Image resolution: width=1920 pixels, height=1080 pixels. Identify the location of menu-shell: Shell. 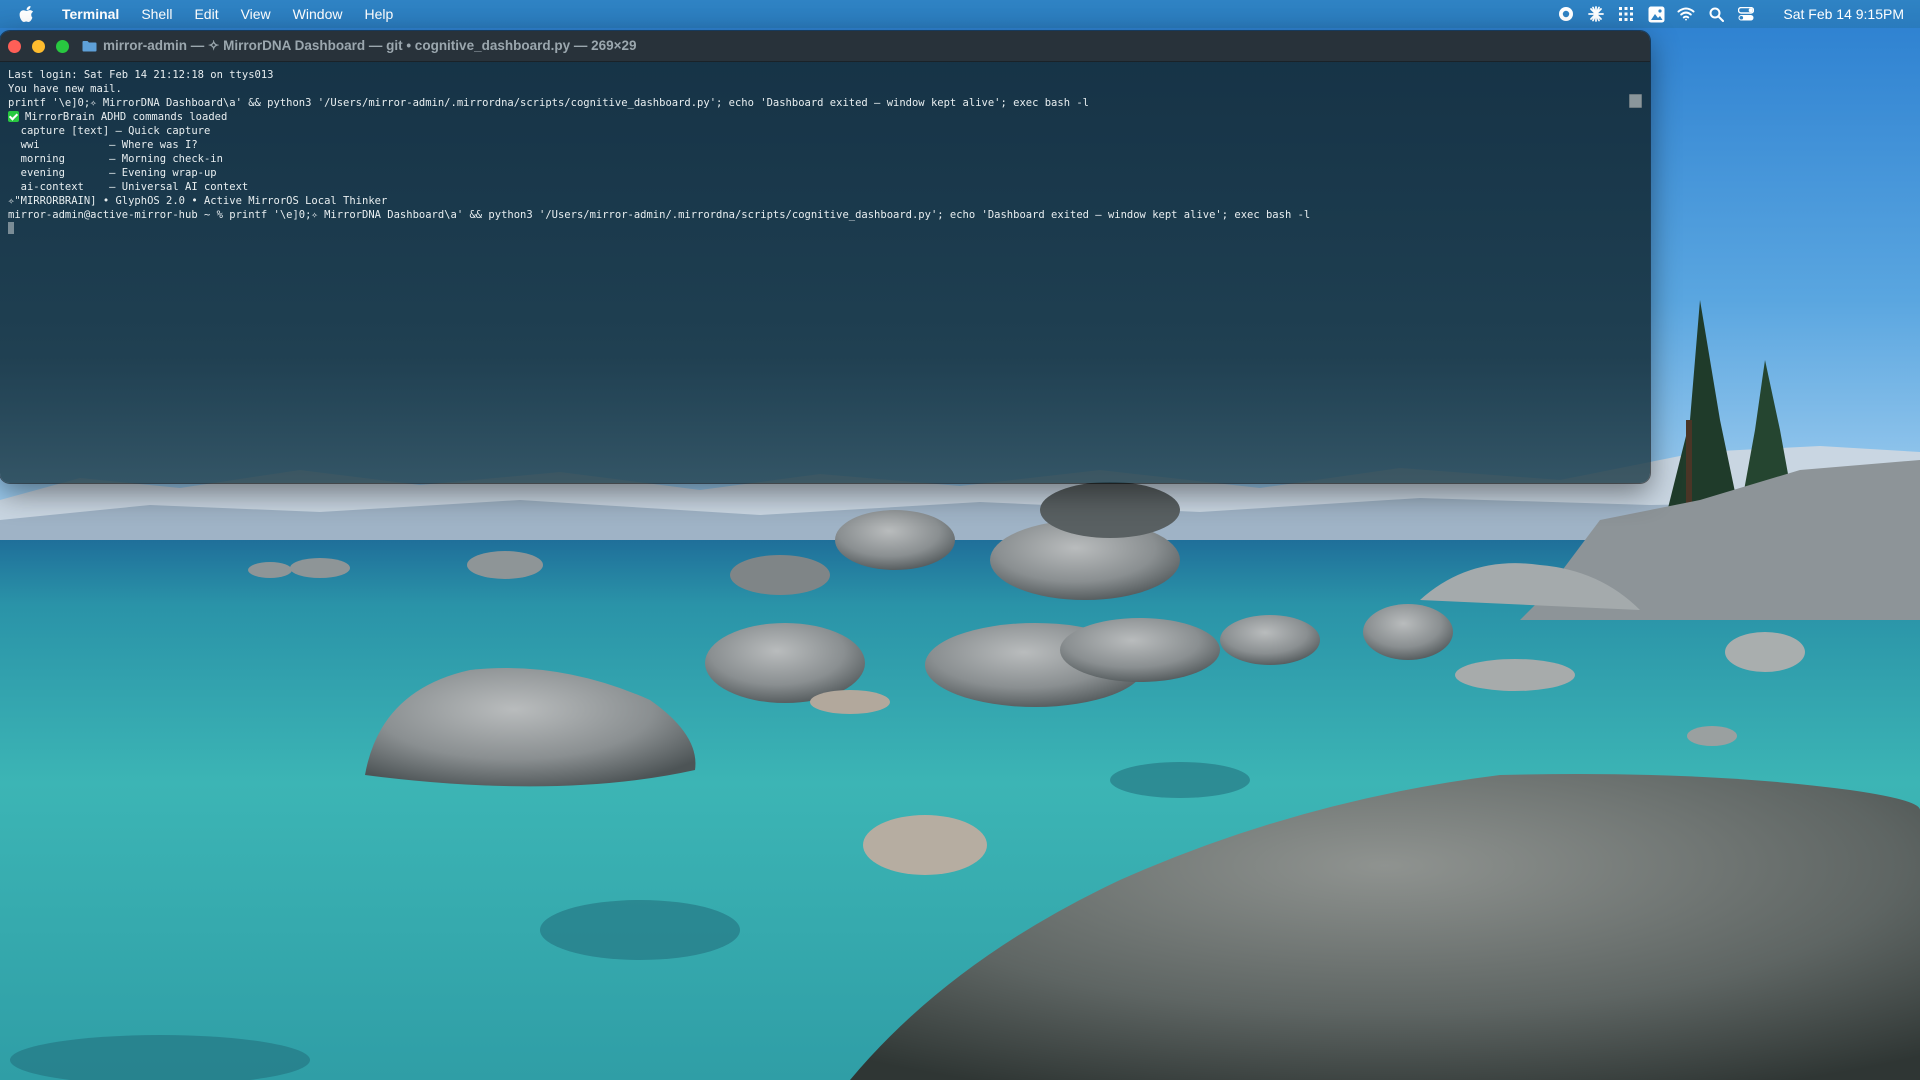
(156, 14).